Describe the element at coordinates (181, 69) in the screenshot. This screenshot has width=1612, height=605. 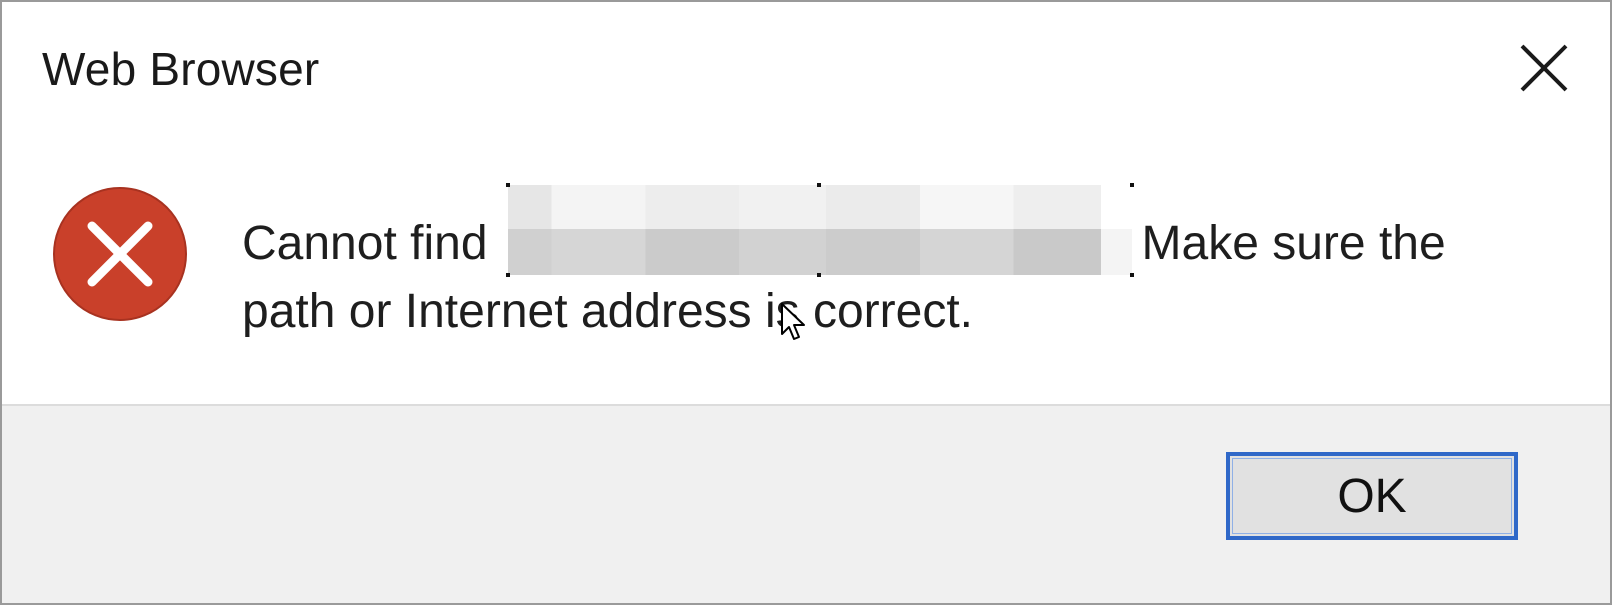
I see `dialog-title: Web Browser` at that location.